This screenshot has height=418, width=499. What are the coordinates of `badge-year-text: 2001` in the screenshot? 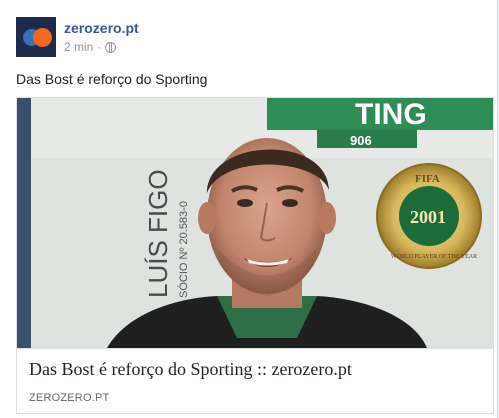 It's located at (428, 217).